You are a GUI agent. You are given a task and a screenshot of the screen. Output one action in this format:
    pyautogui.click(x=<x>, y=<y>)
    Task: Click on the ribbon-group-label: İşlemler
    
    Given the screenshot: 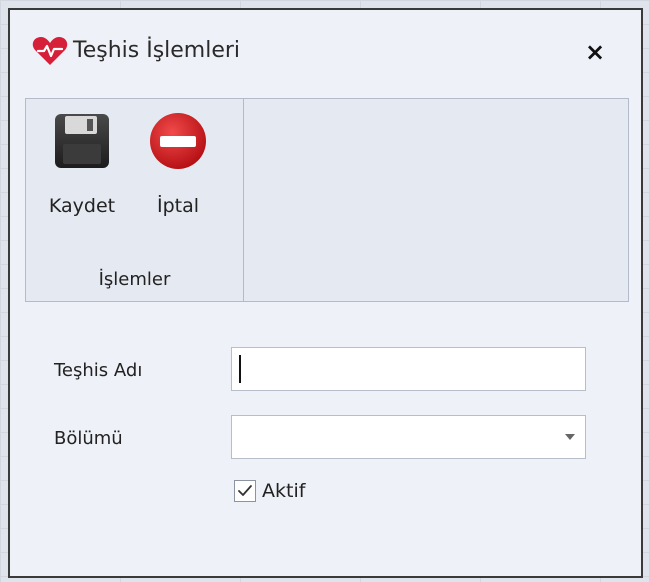 What is the action you would take?
    pyautogui.click(x=134, y=279)
    